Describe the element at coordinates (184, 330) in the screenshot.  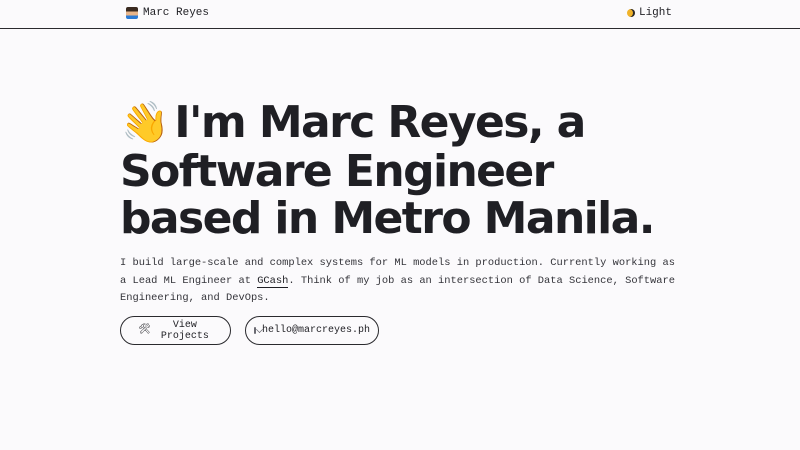
I see `view-projects-label: View Projects` at that location.